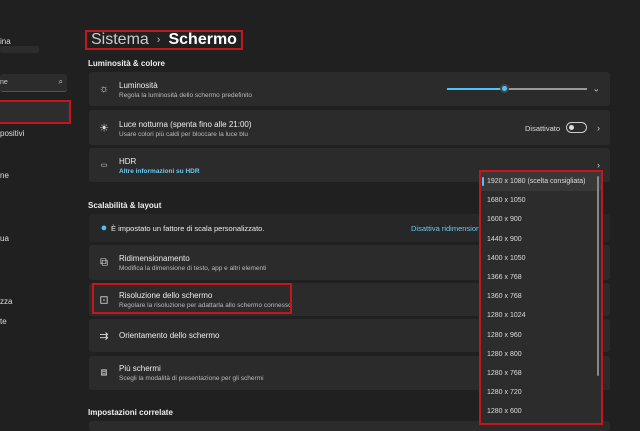  What do you see at coordinates (4, 175) in the screenshot?
I see `sidebar-item: ne` at bounding box center [4, 175].